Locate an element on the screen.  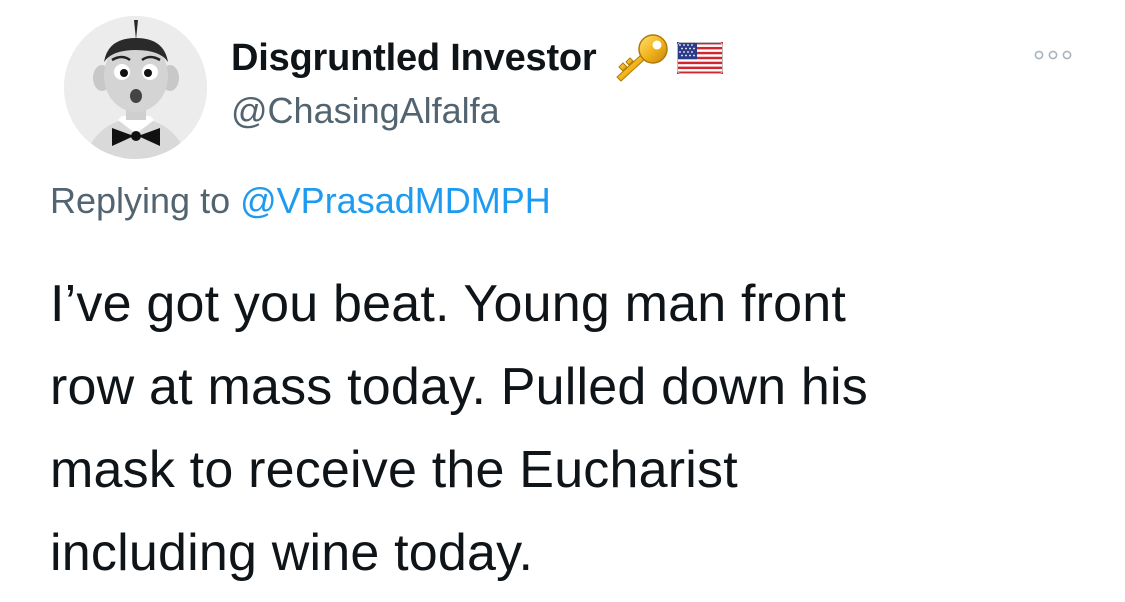
us-flag-icon is located at coordinates (699, 58).